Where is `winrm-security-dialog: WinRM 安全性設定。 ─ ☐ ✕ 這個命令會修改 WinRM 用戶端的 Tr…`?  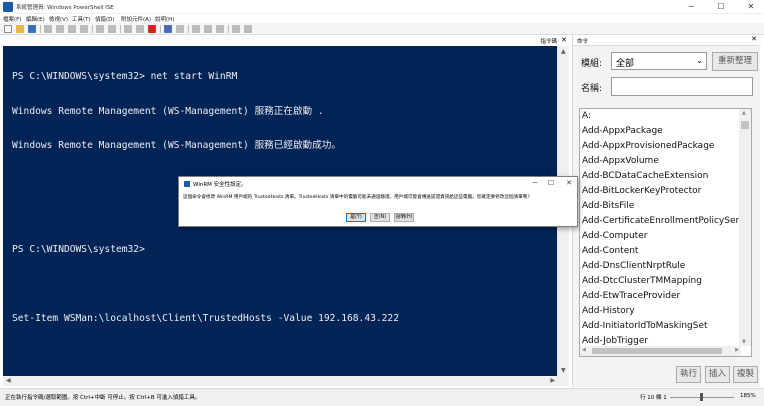
winrm-security-dialog: WinRM 安全性設定。 ─ ☐ ✕ 這個命令會修改 WinRM 用戶端的 Tr… is located at coordinates (378, 201).